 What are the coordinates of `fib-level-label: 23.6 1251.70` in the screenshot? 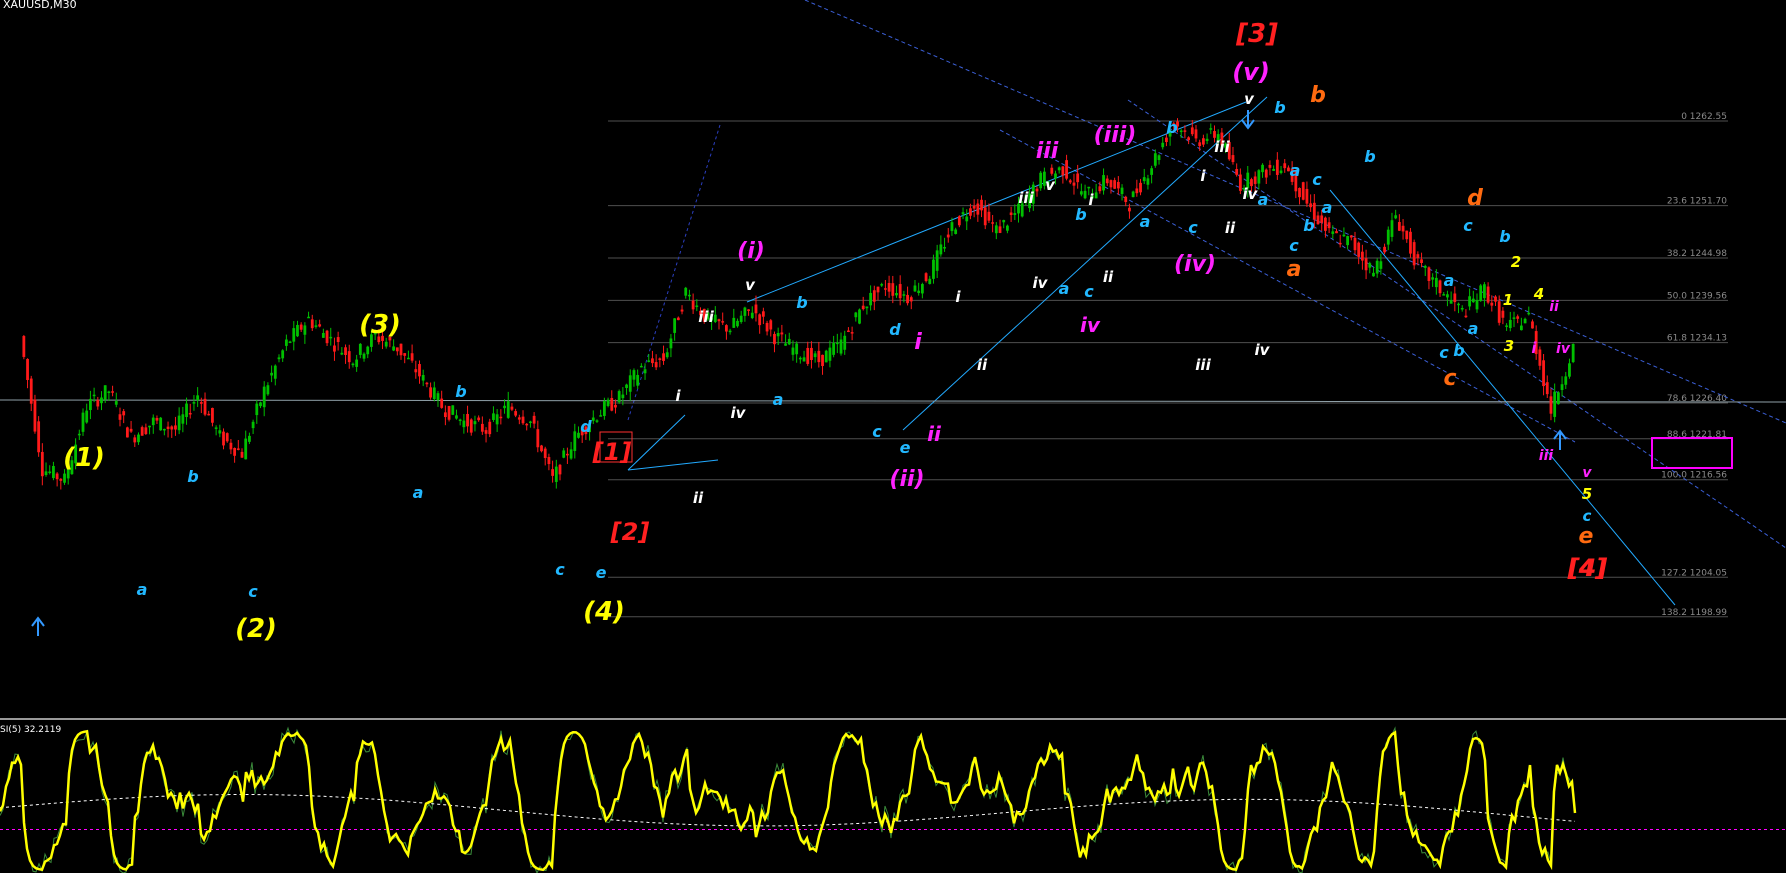 It's located at (1697, 202).